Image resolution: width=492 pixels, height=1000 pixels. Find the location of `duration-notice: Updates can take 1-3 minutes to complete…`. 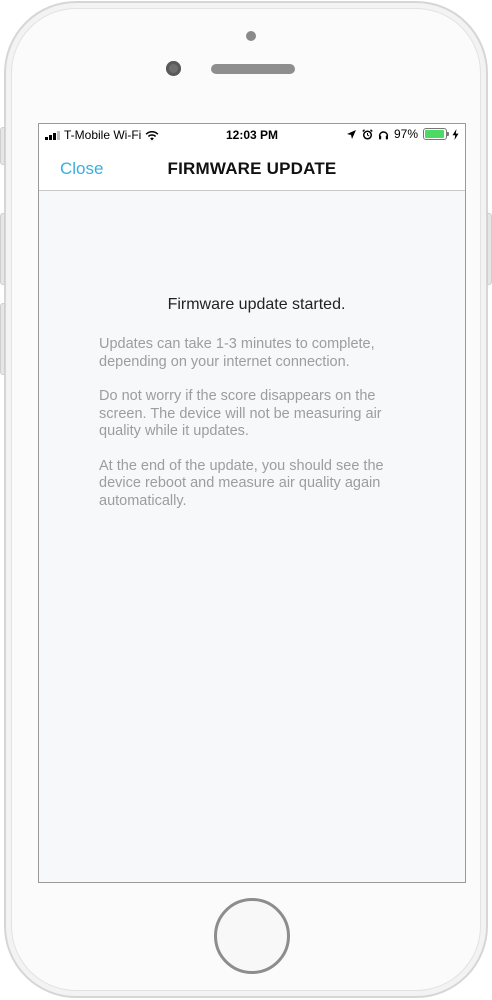

duration-notice: Updates can take 1-3 minutes to complete… is located at coordinates (237, 353).